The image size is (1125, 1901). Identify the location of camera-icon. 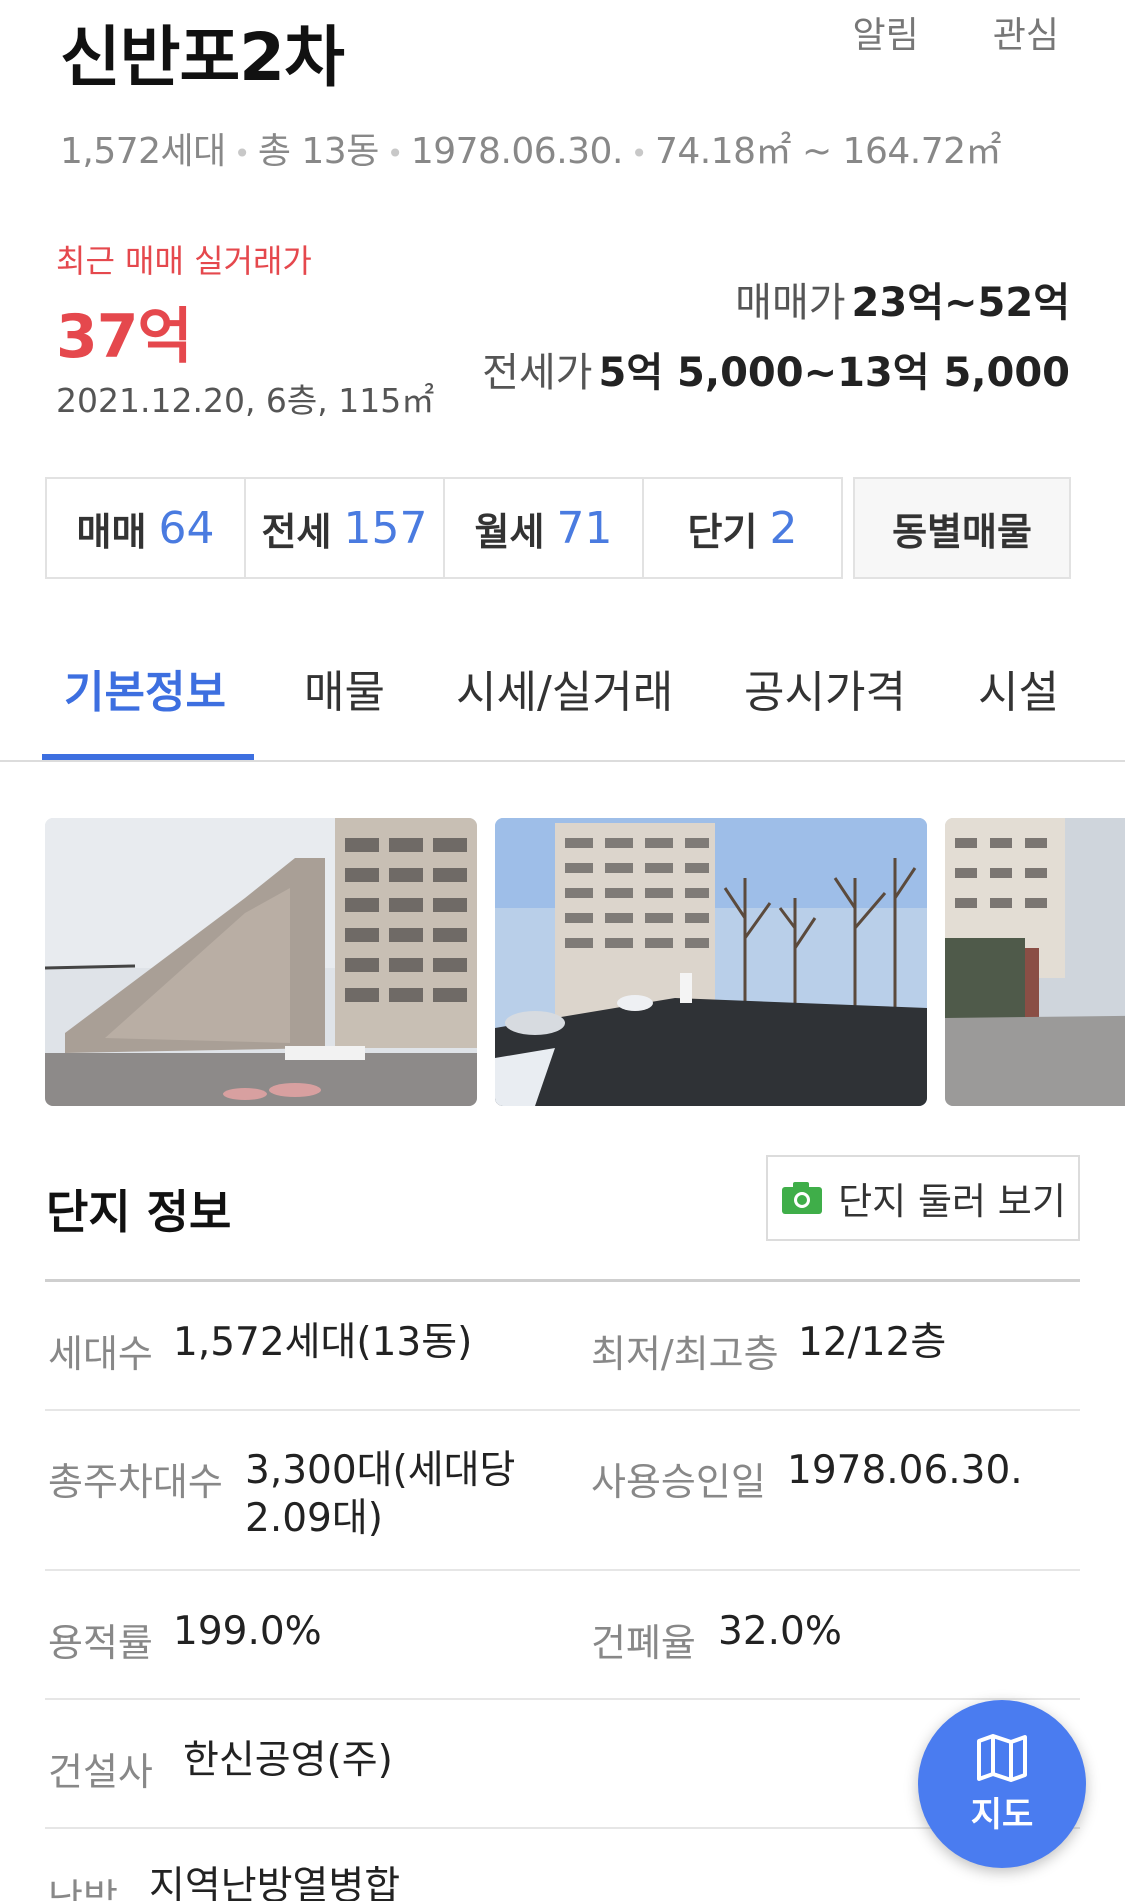
(802, 1198).